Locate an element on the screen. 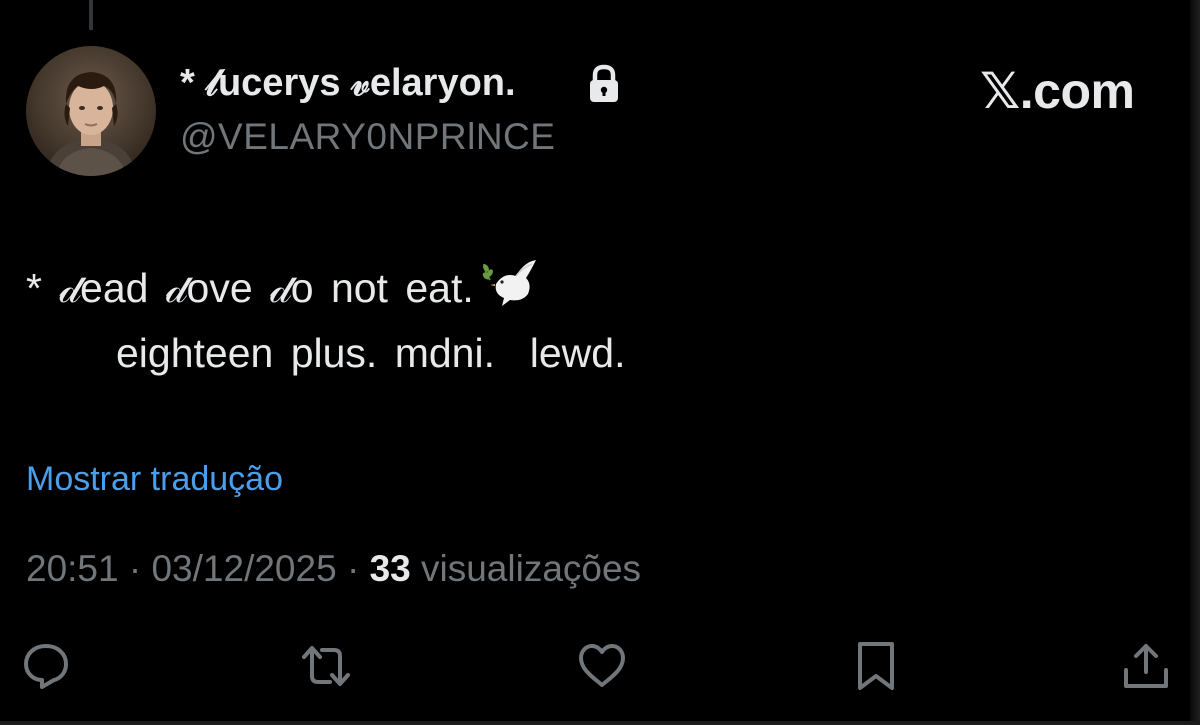 This screenshot has width=1200, height=725. views-label: visualizações is located at coordinates (531, 568).